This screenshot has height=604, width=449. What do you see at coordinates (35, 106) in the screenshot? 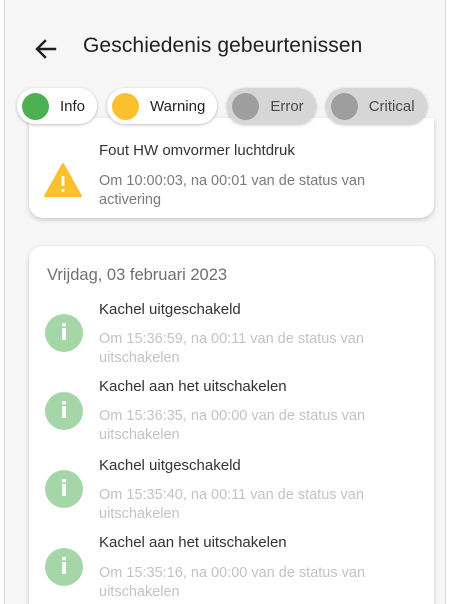
I see `info-dot-icon` at bounding box center [35, 106].